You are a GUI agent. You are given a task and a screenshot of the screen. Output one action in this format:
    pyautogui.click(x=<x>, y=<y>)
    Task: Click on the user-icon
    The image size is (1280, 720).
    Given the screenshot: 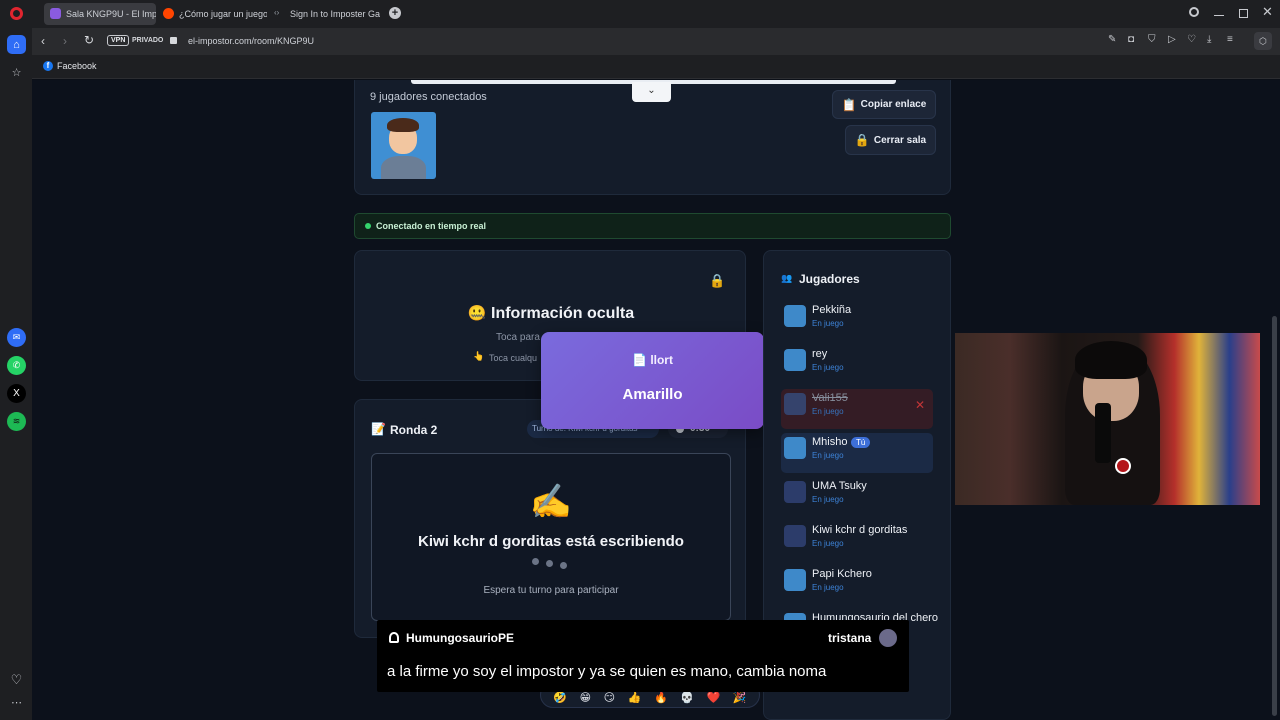 What is the action you would take?
    pyautogui.click(x=394, y=637)
    